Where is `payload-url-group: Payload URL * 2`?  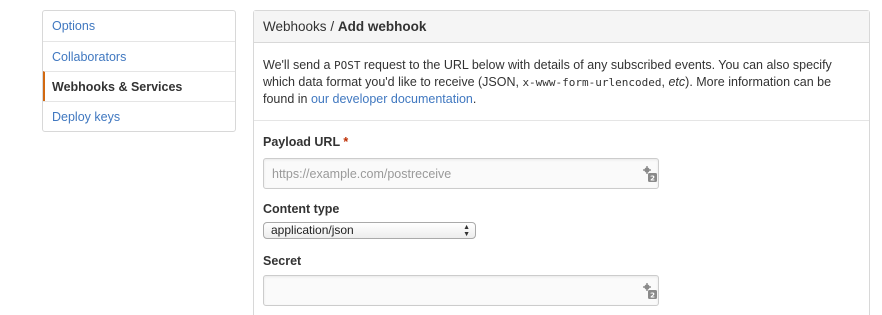 payload-url-group: Payload URL * 2 is located at coordinates (561, 162).